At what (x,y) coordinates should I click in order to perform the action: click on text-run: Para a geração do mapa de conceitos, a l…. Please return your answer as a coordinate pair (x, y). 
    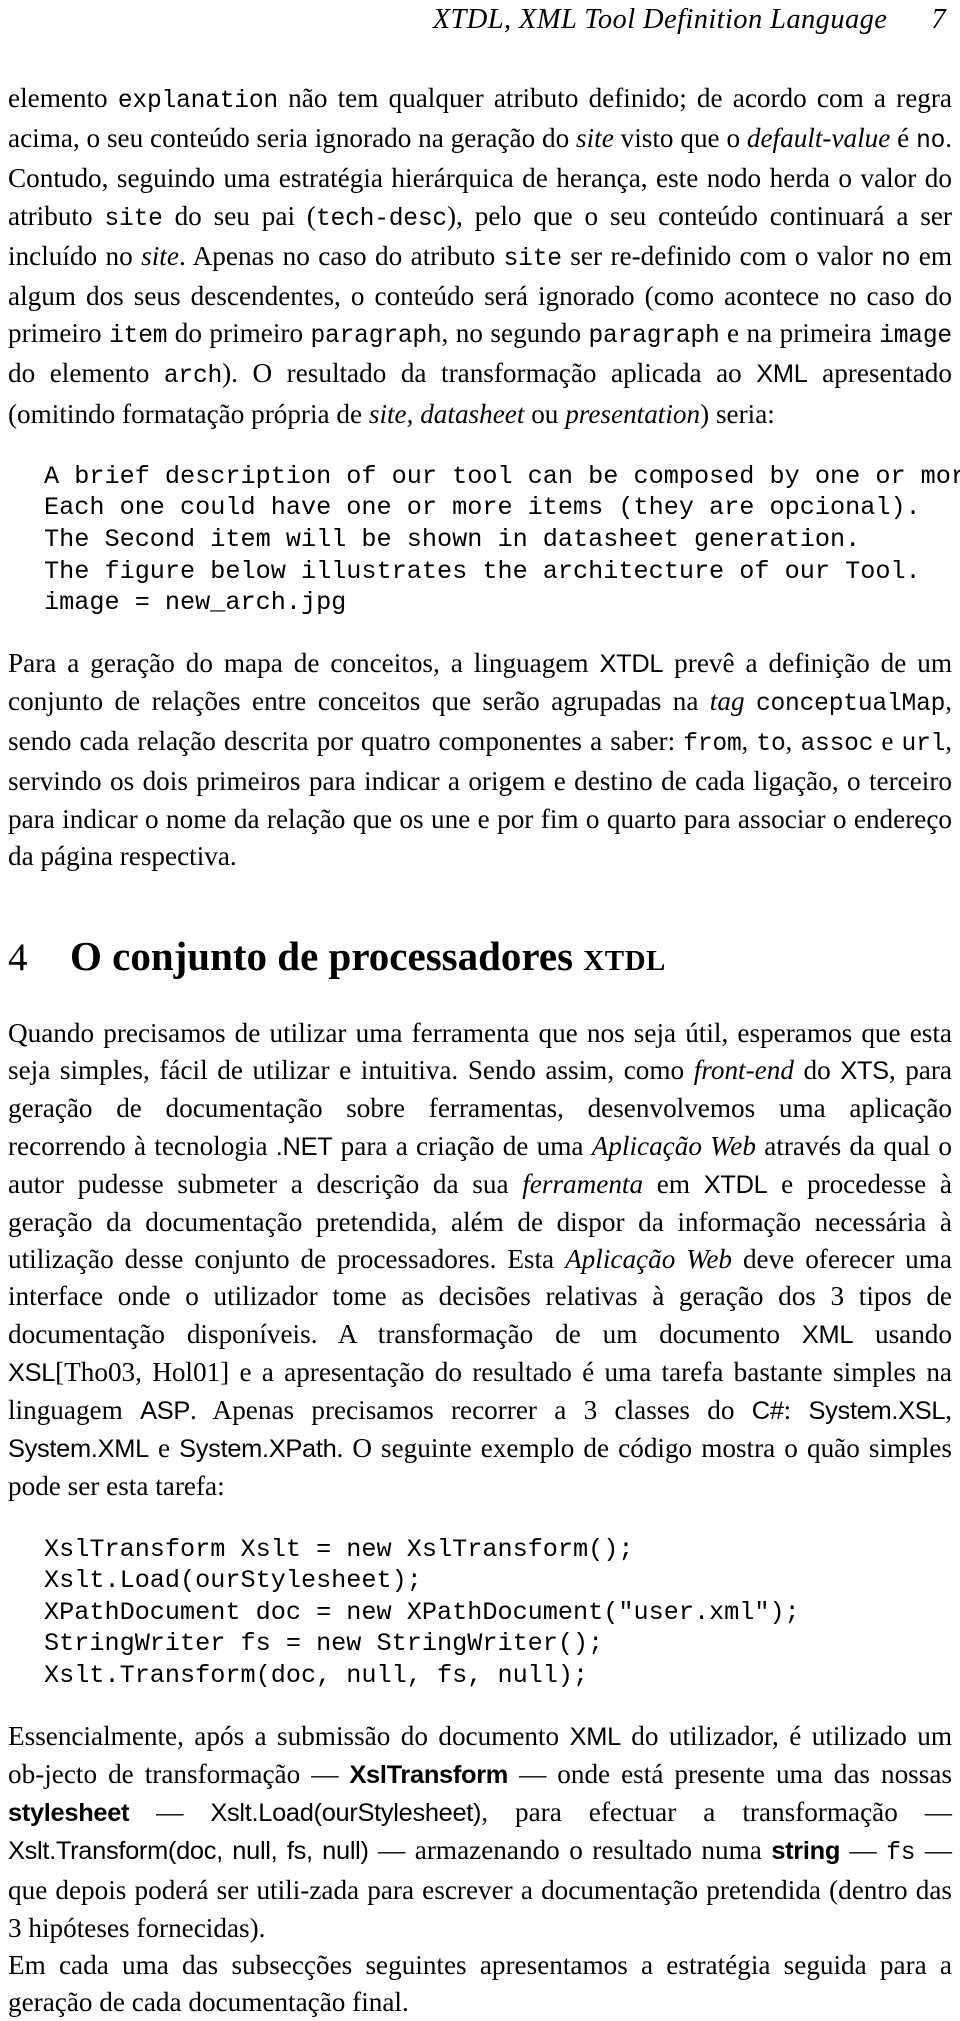
    Looking at the image, I should click on (304, 662).